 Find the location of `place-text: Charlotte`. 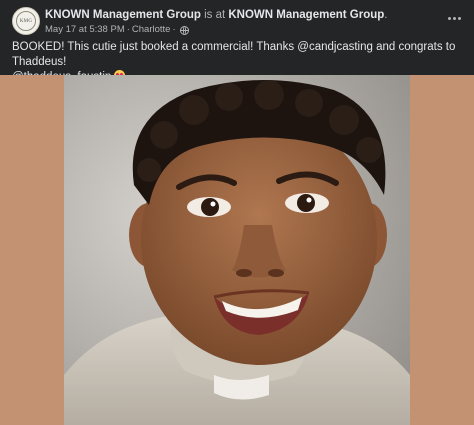

place-text: Charlotte is located at coordinates (151, 29).